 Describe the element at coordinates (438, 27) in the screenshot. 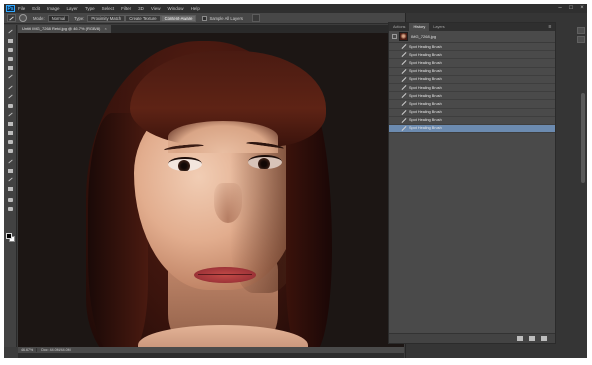

I see `tab-layers: Layers` at that location.